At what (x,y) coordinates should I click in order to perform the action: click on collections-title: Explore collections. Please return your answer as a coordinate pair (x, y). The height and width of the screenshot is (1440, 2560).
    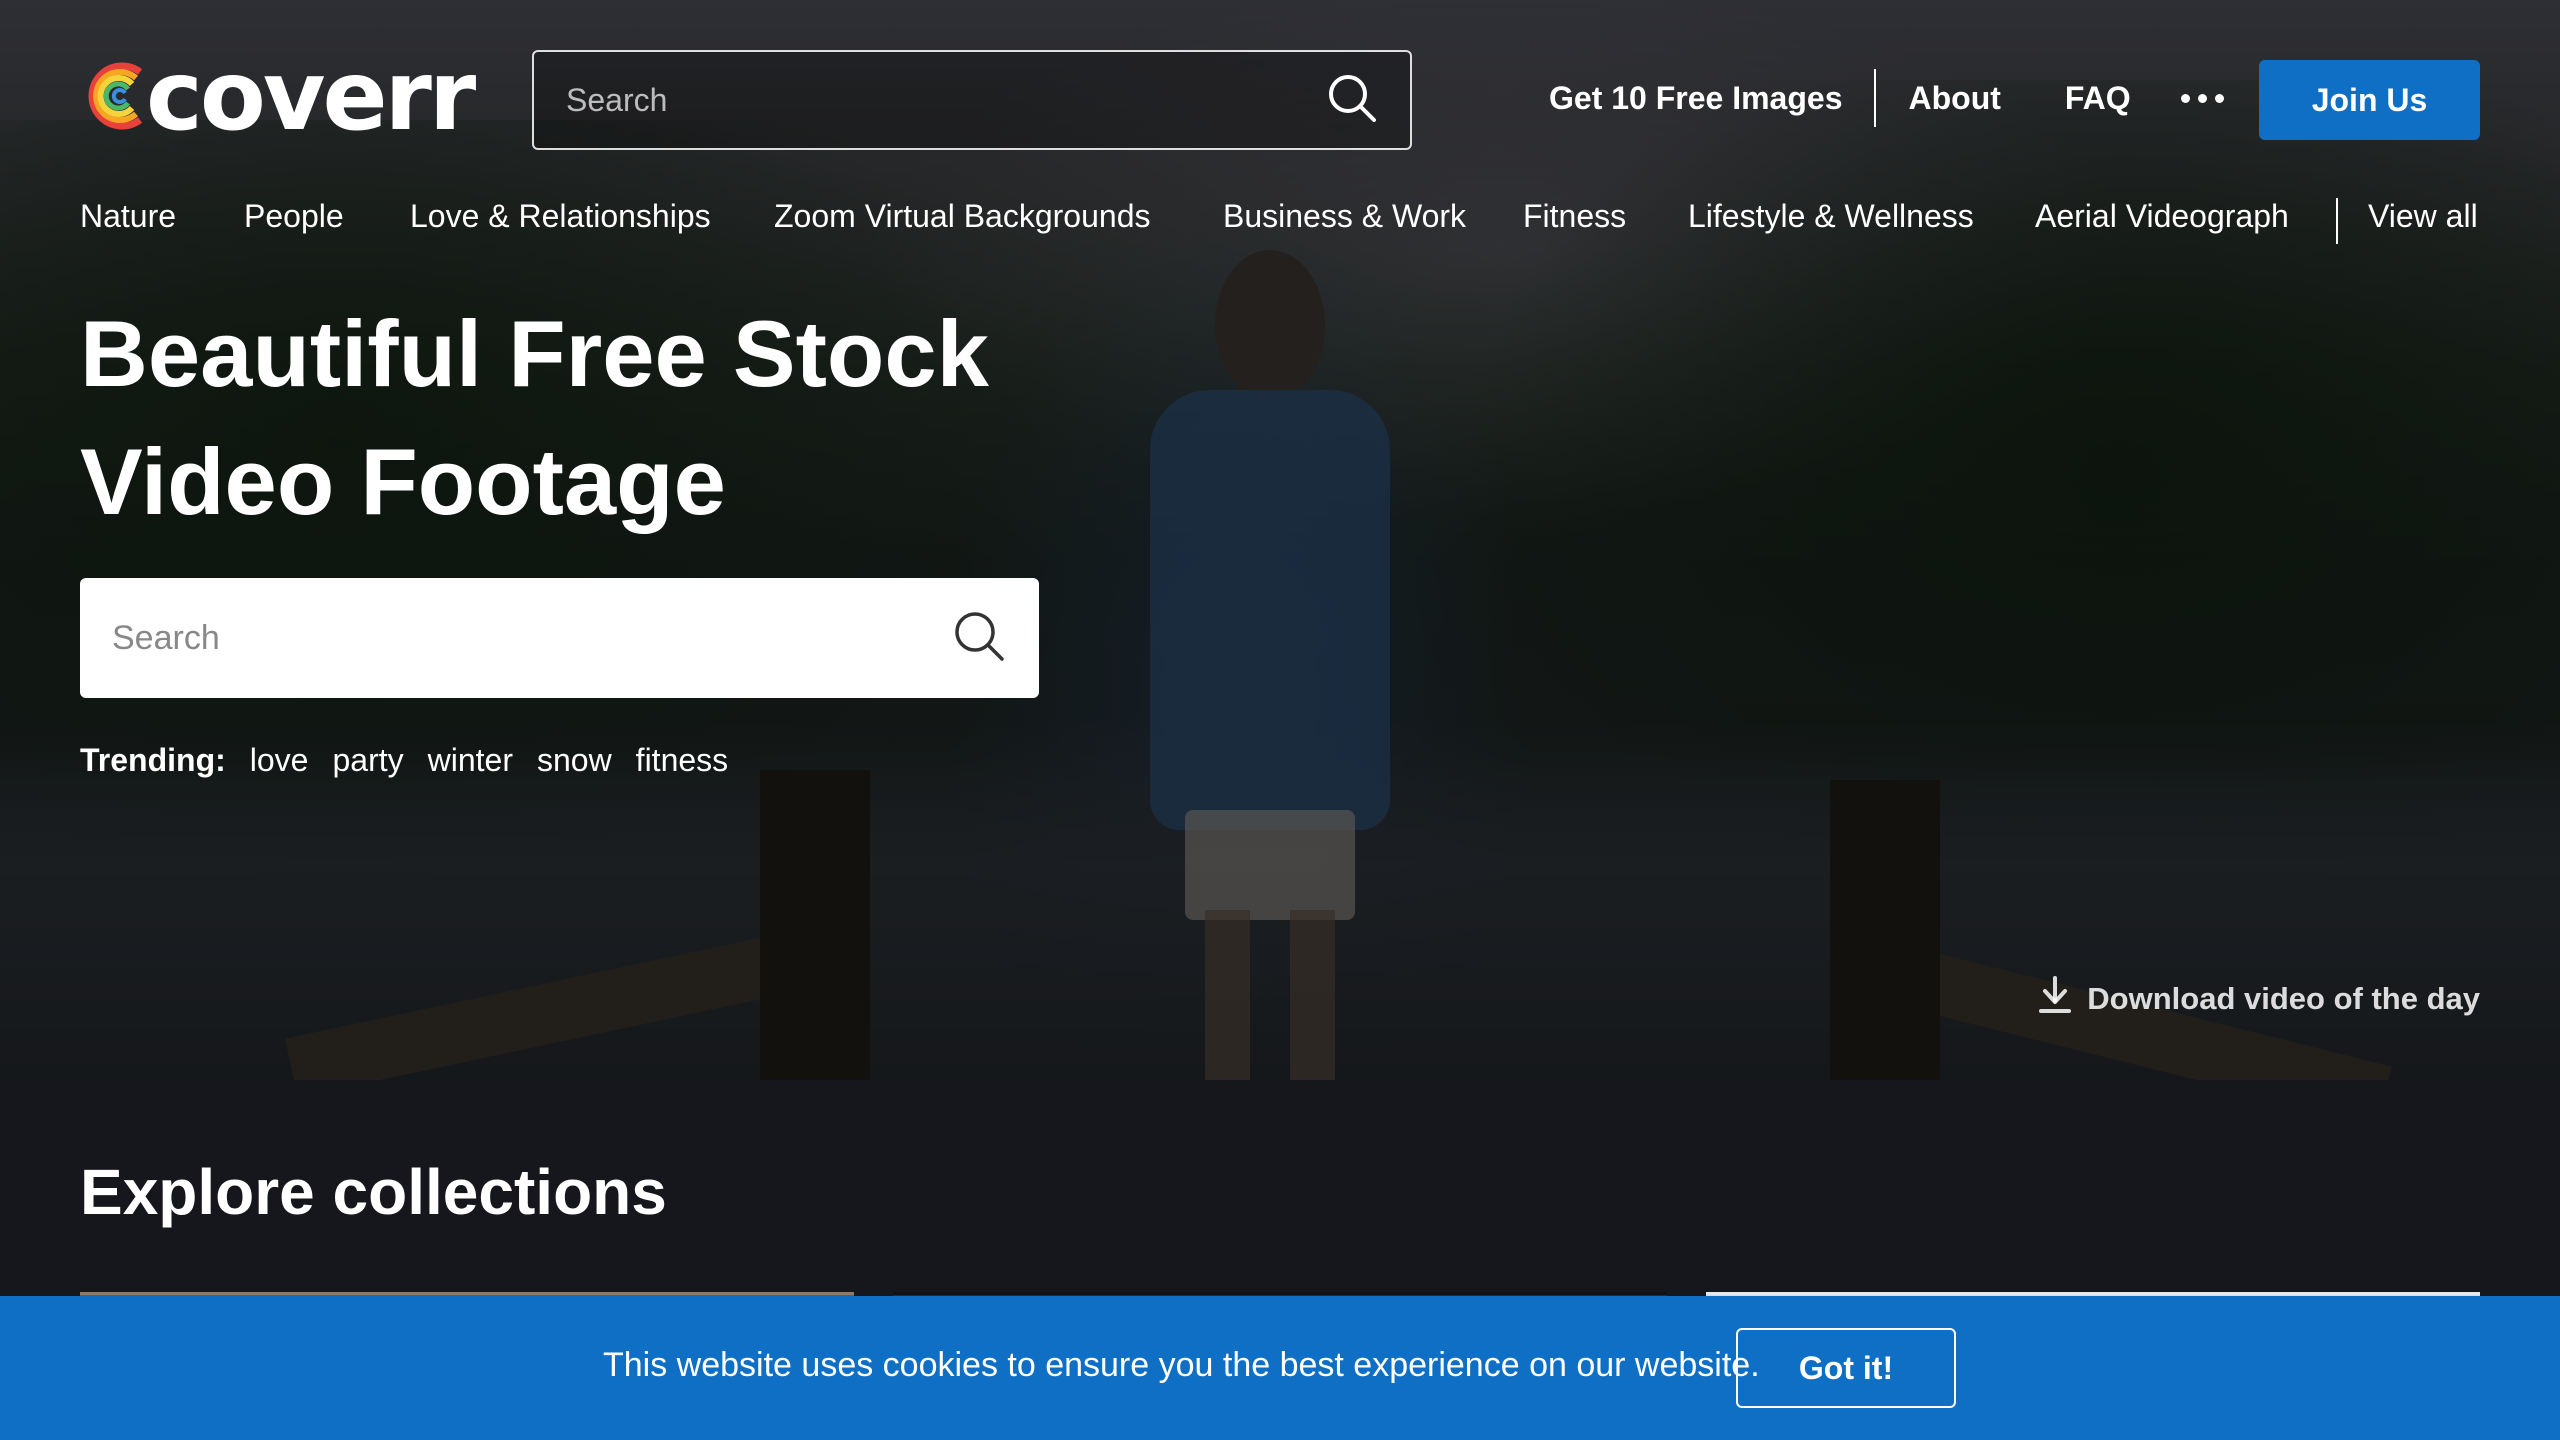
    Looking at the image, I should click on (373, 1192).